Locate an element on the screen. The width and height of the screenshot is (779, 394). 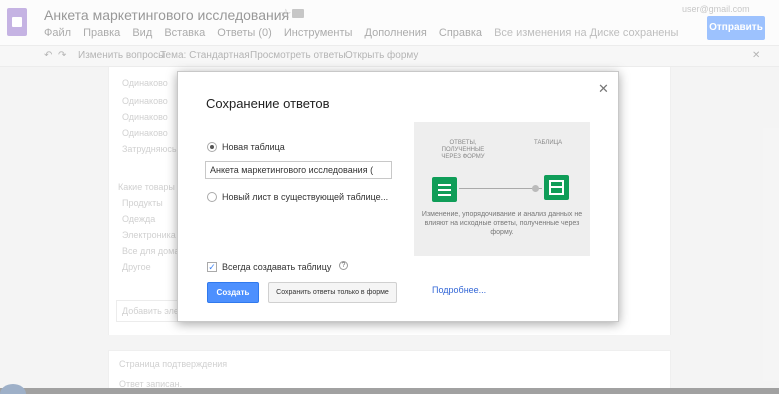
keep-in-form-button: Сохранить ответы только в форме is located at coordinates (332, 292).